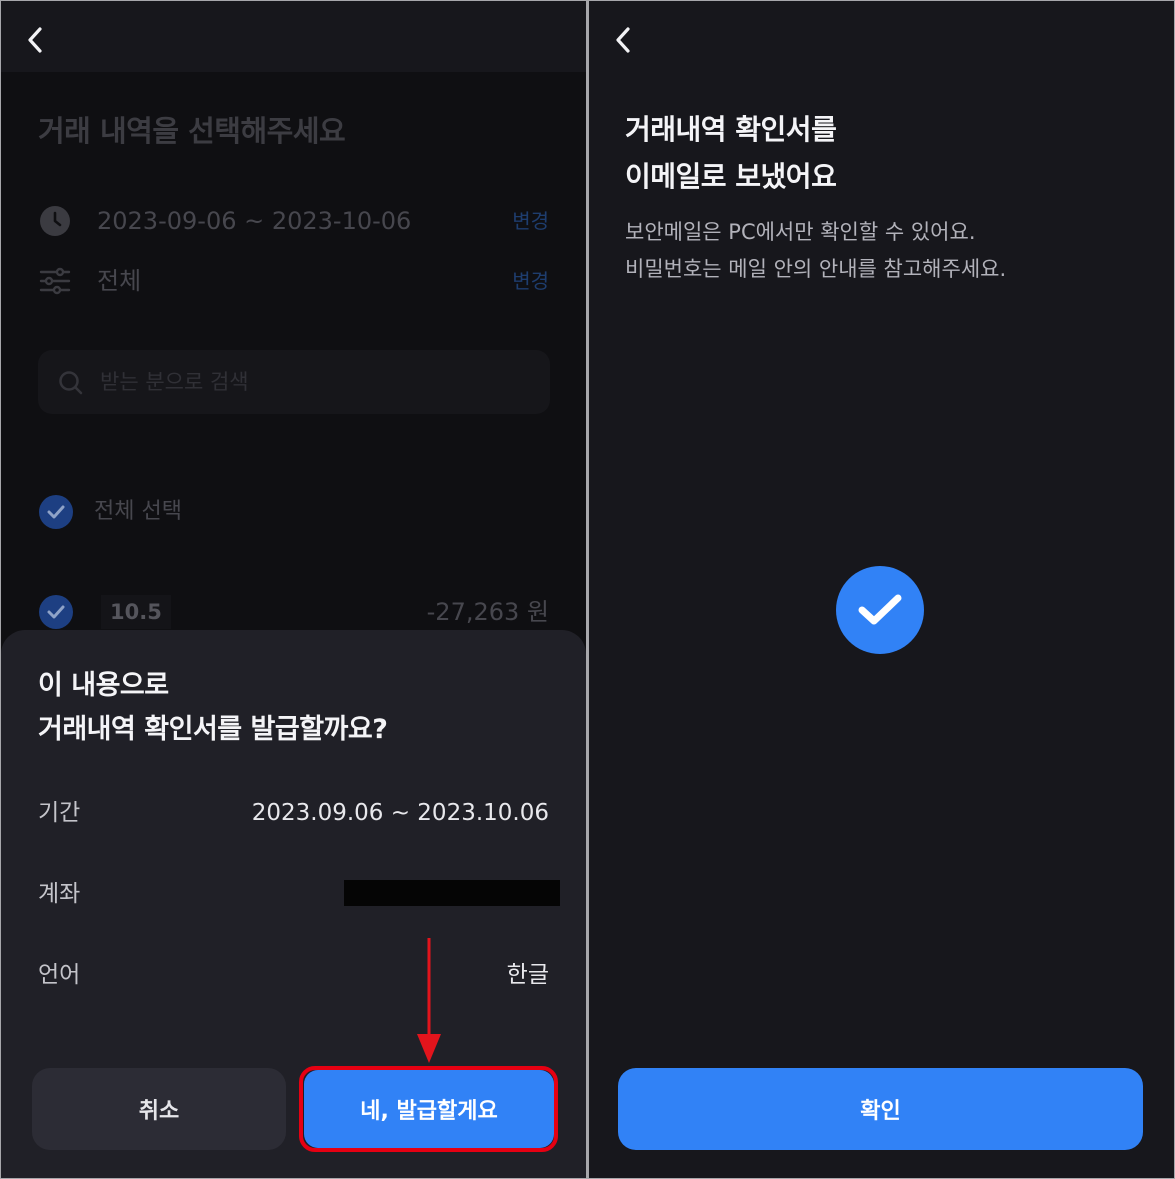 Image resolution: width=1175 pixels, height=1179 pixels. I want to click on language-label: 언어, so click(59, 975).